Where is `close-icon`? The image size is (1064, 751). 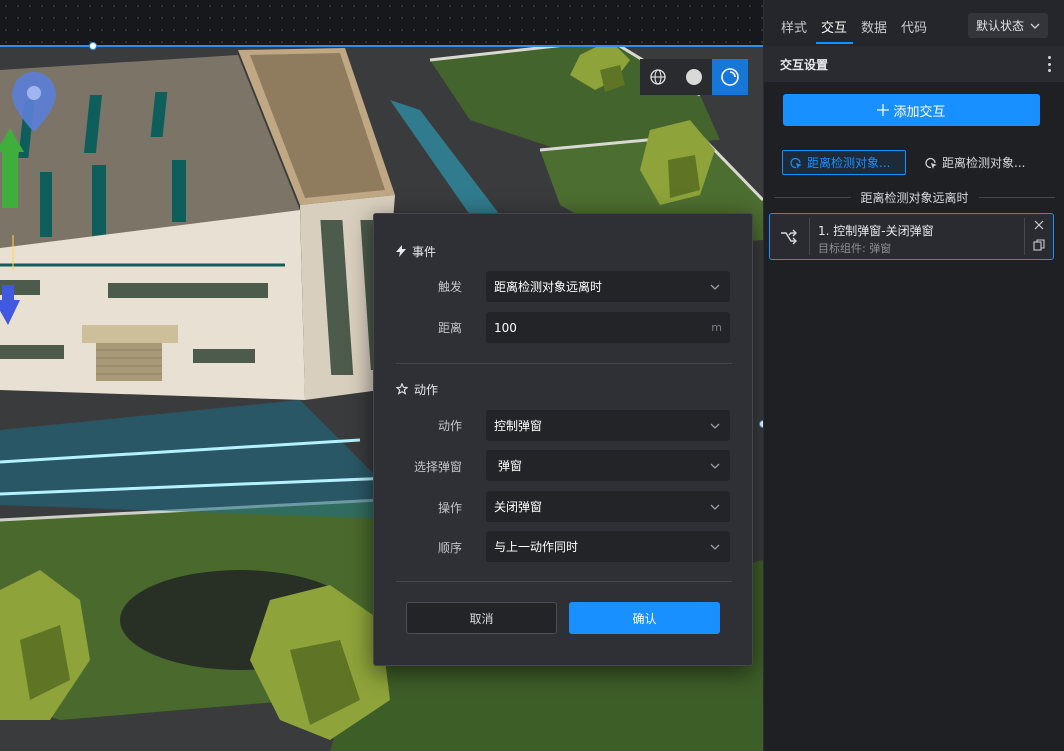
close-icon is located at coordinates (1039, 225).